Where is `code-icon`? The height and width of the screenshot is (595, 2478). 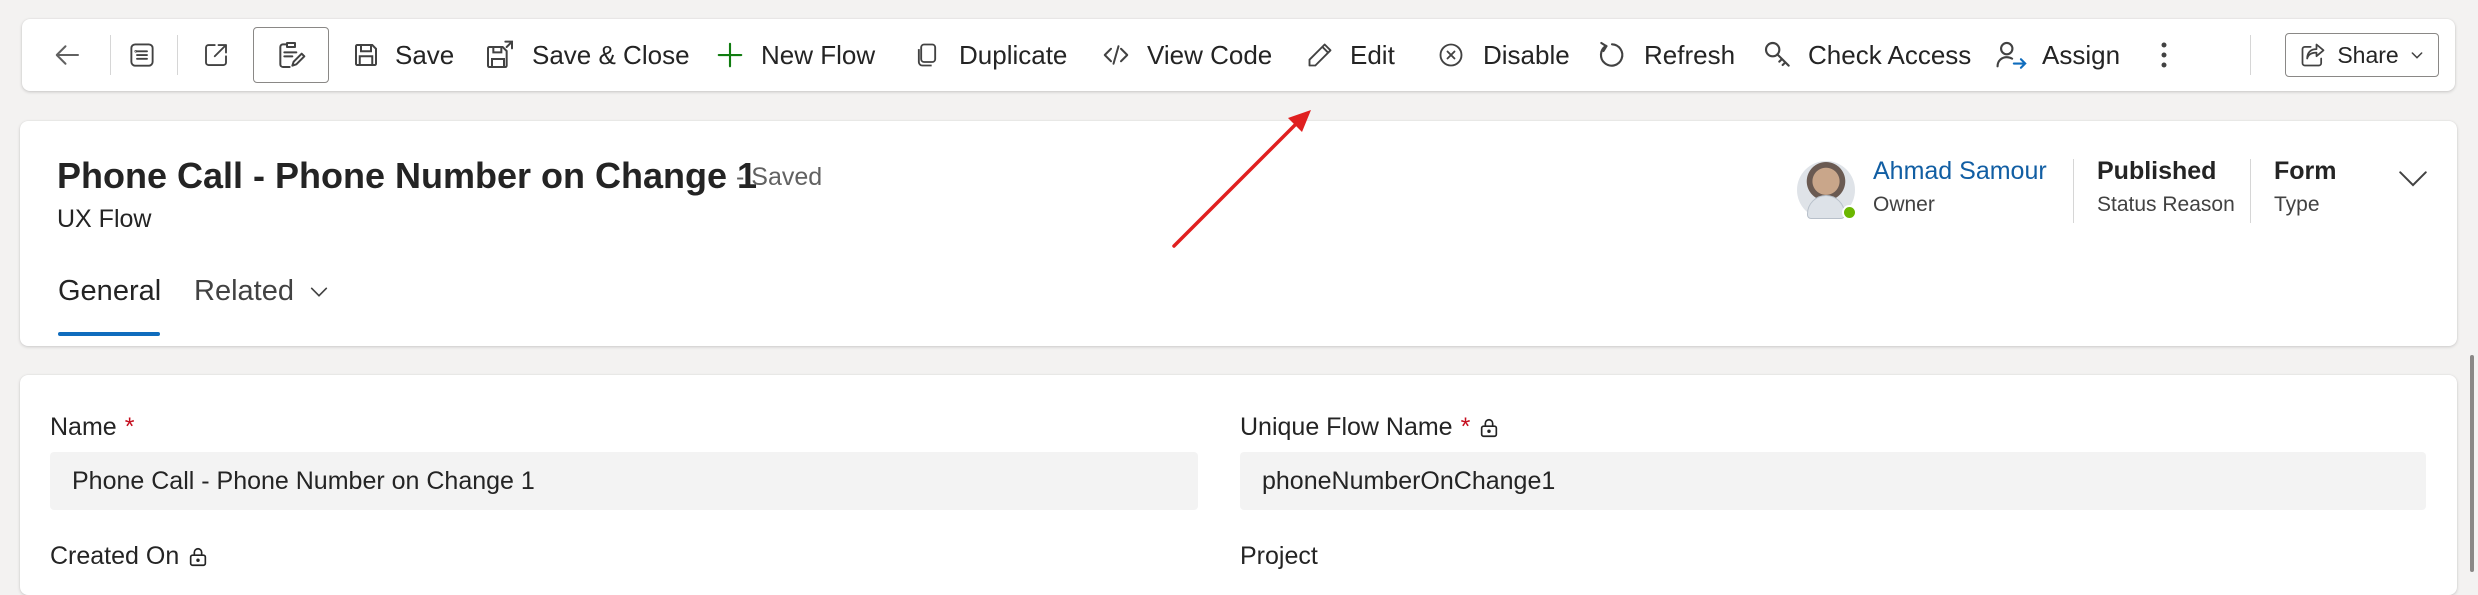
code-icon is located at coordinates (1116, 55).